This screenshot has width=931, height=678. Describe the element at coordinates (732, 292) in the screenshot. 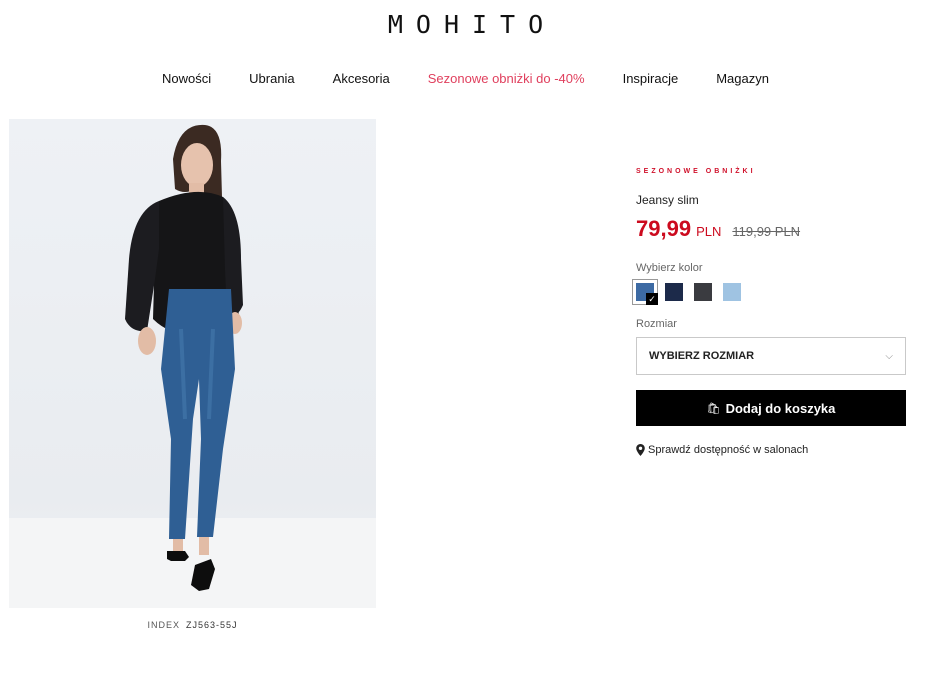

I see `color-swatch-light-blue` at that location.